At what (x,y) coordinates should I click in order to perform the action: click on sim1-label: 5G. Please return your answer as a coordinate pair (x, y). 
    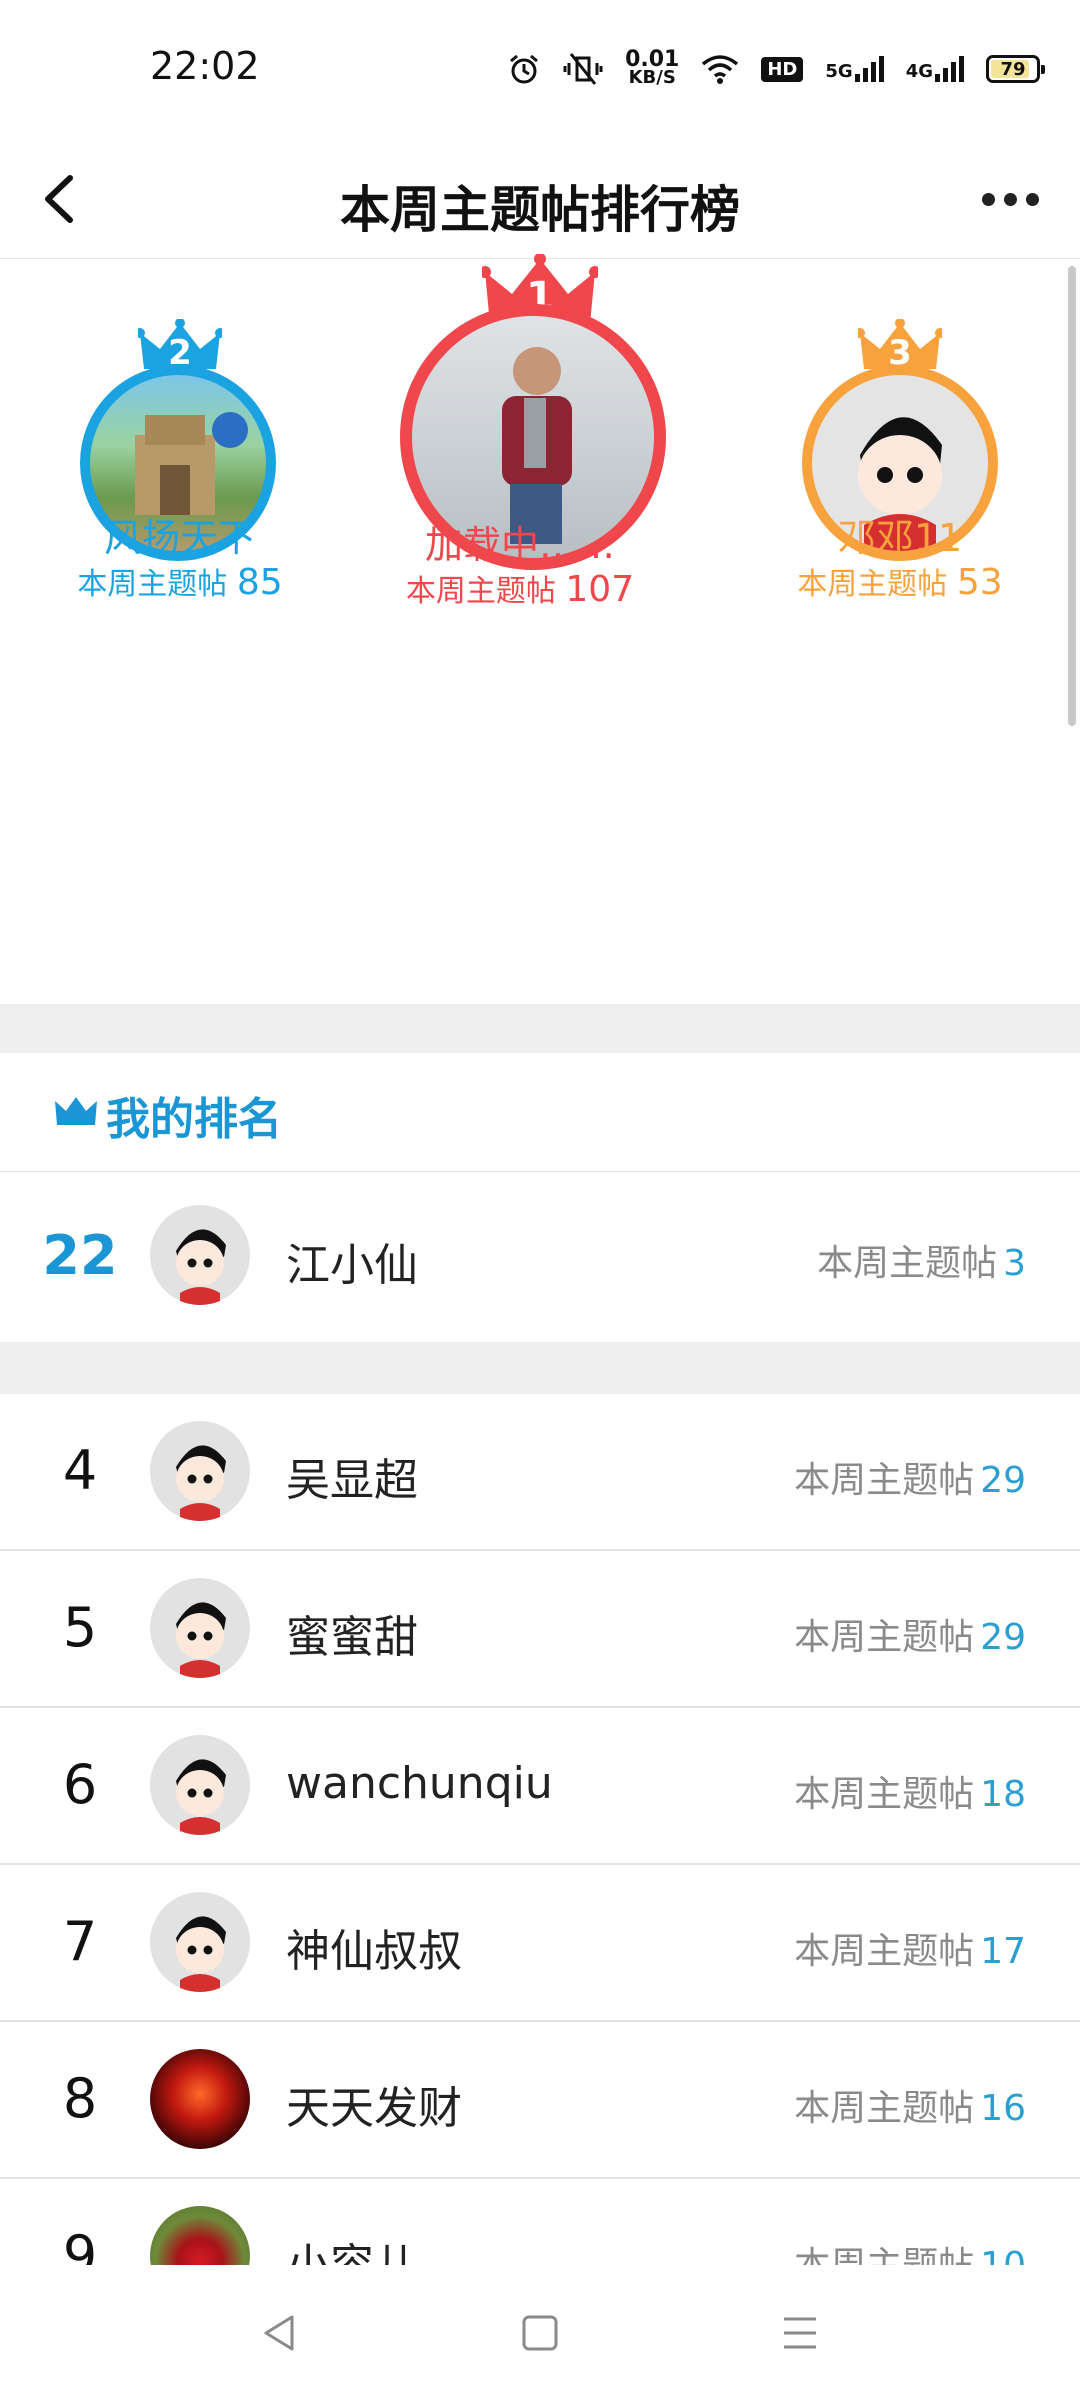
    Looking at the image, I should click on (839, 71).